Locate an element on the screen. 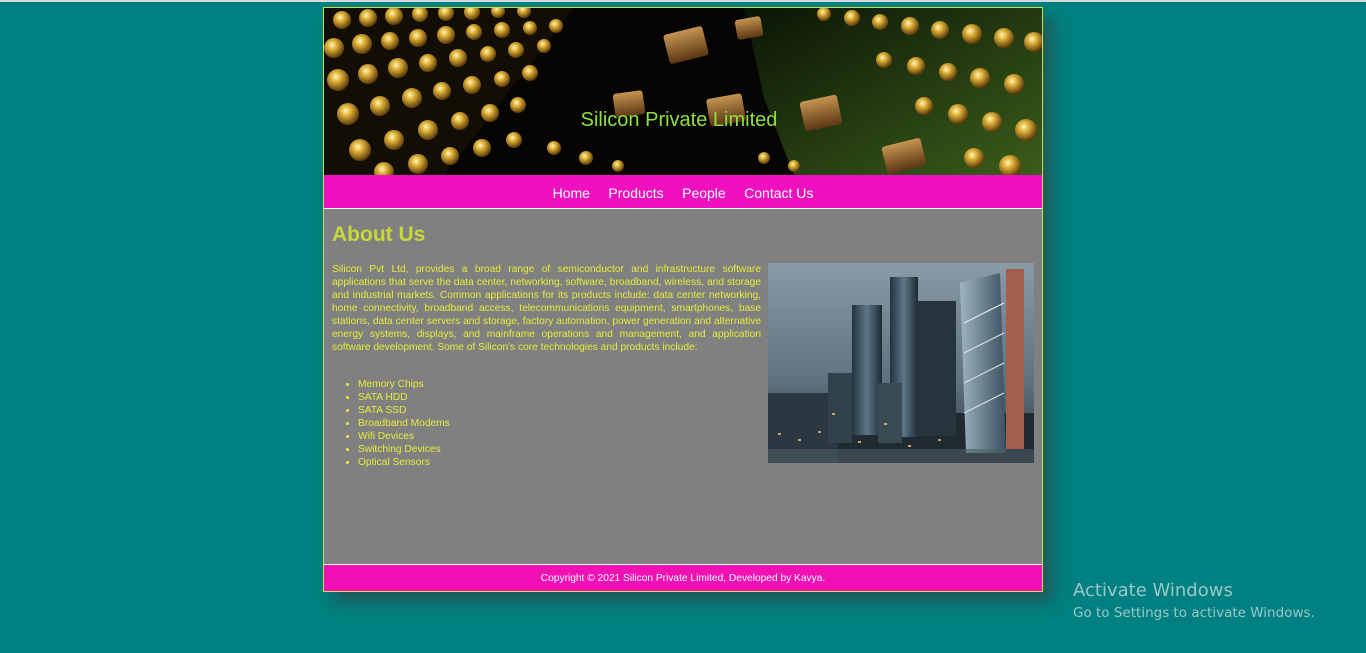 The width and height of the screenshot is (1366, 653). nav-link-products: Products is located at coordinates (635, 193).